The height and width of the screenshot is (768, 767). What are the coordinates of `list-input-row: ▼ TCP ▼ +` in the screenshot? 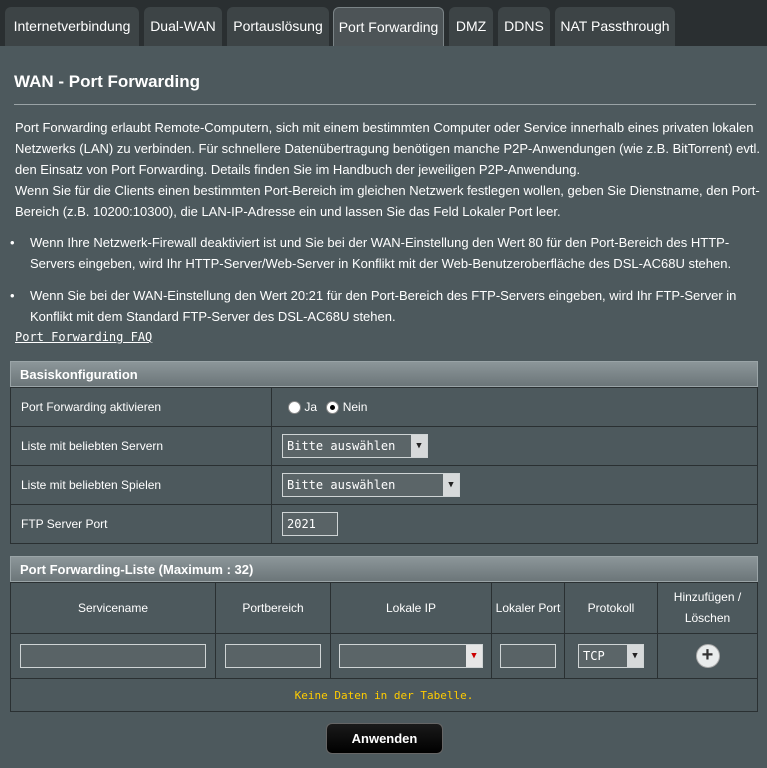 It's located at (384, 656).